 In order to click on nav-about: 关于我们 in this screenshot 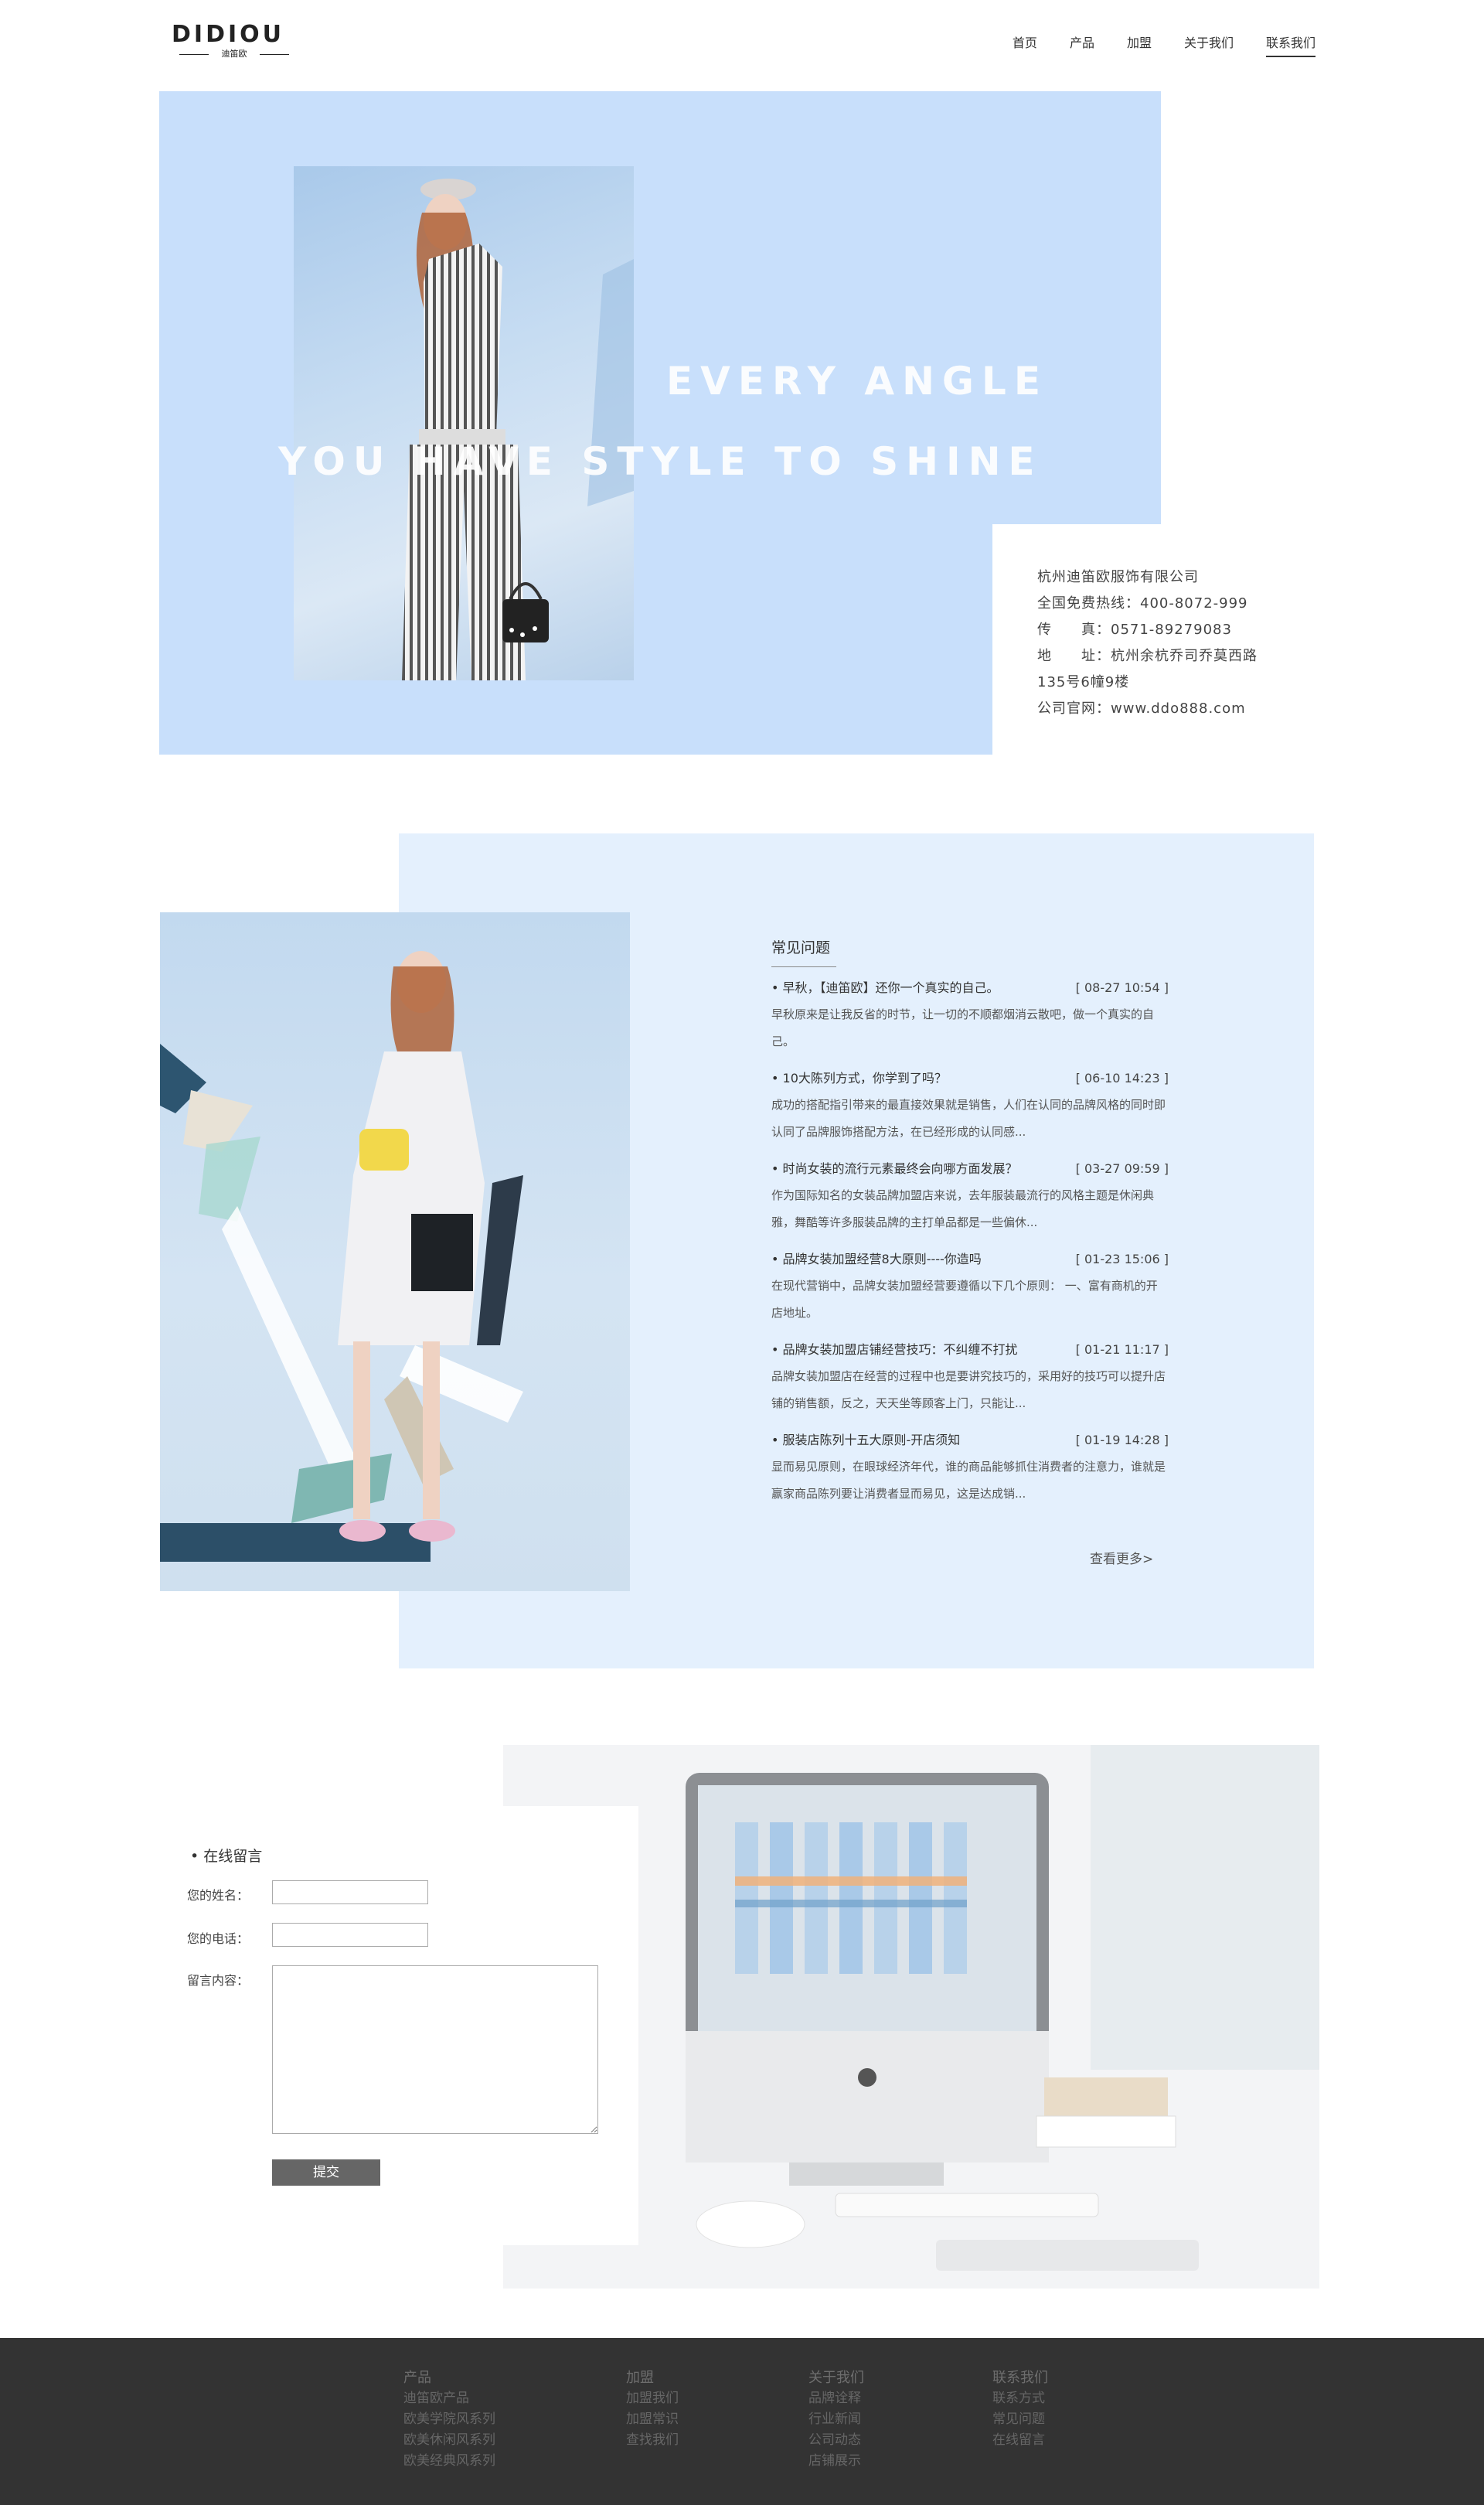, I will do `click(1209, 45)`.